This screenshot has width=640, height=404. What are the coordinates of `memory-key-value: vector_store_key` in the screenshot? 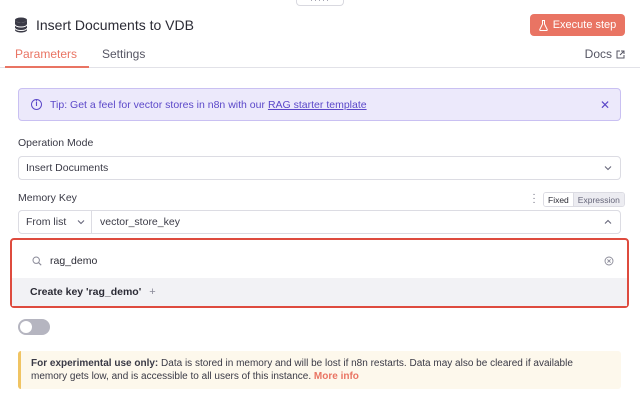 It's located at (140, 222).